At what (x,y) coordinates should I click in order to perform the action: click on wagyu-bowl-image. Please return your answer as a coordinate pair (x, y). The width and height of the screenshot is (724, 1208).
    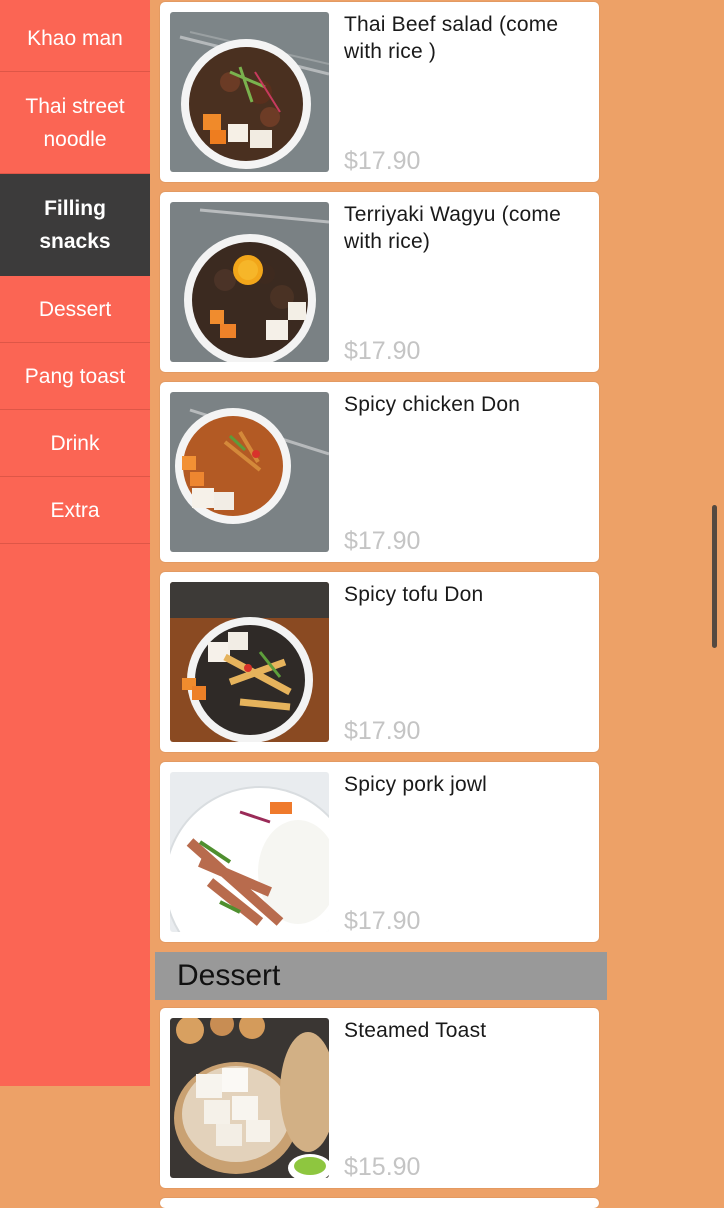
    Looking at the image, I should click on (249, 282).